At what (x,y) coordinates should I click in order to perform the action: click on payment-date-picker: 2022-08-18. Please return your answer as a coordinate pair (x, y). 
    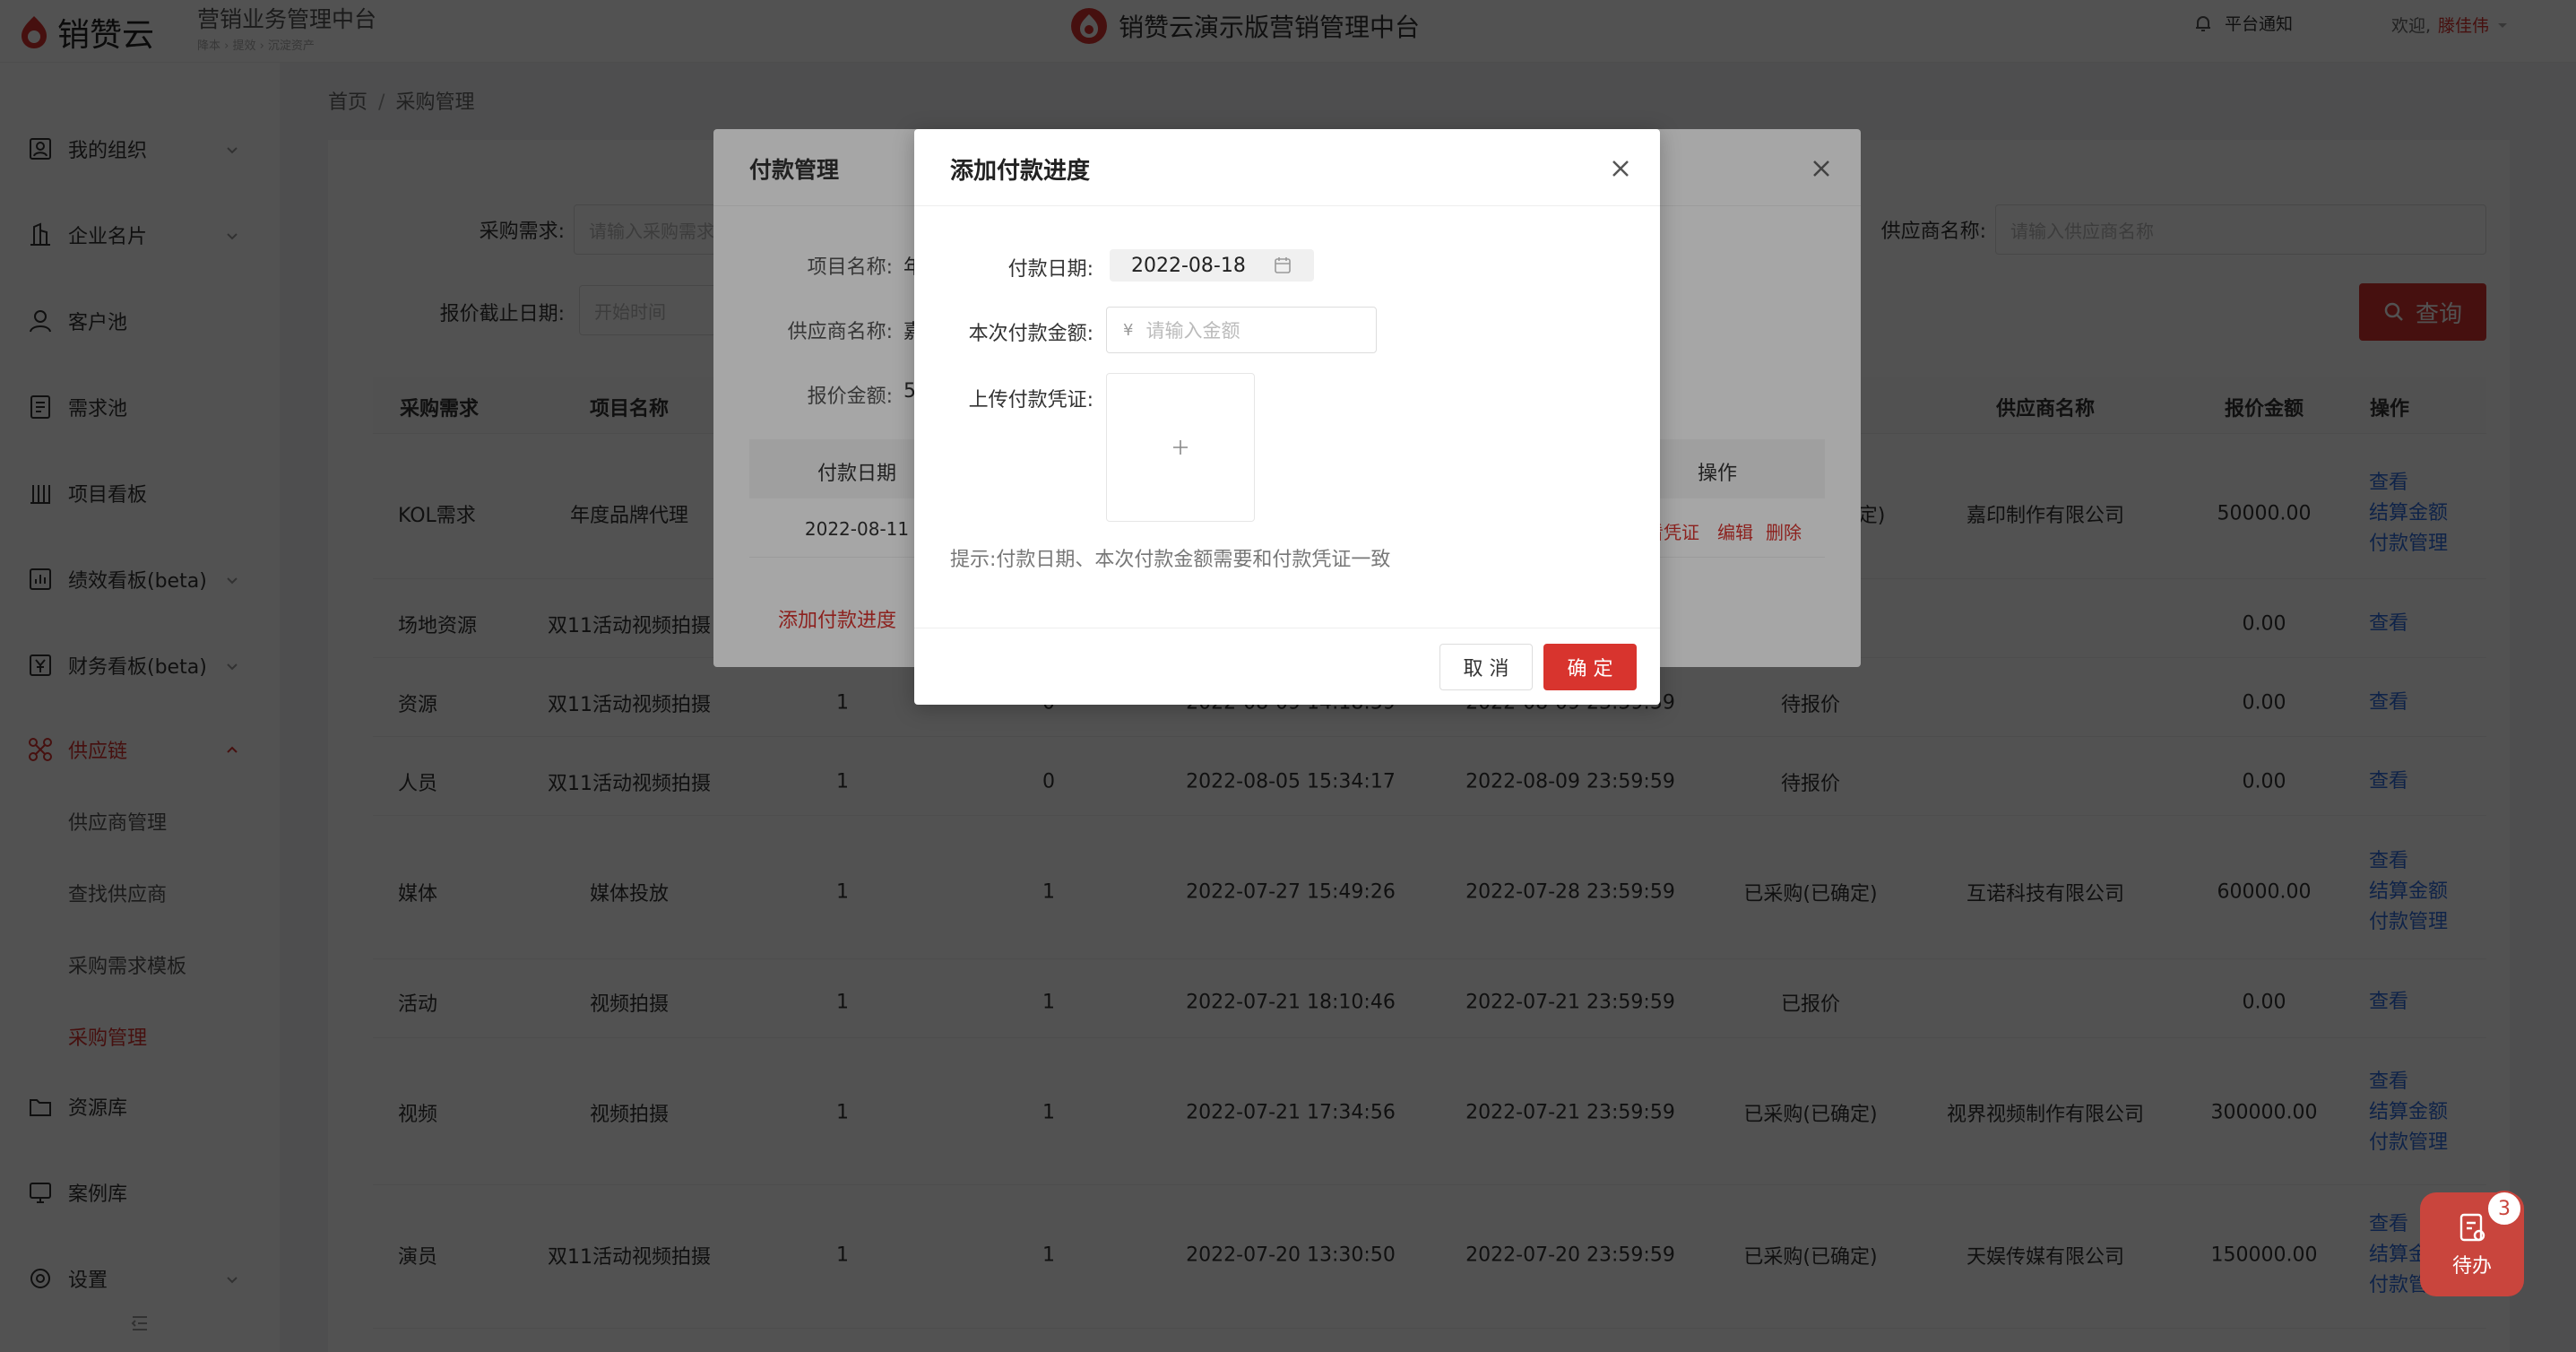
    Looking at the image, I should click on (1212, 266).